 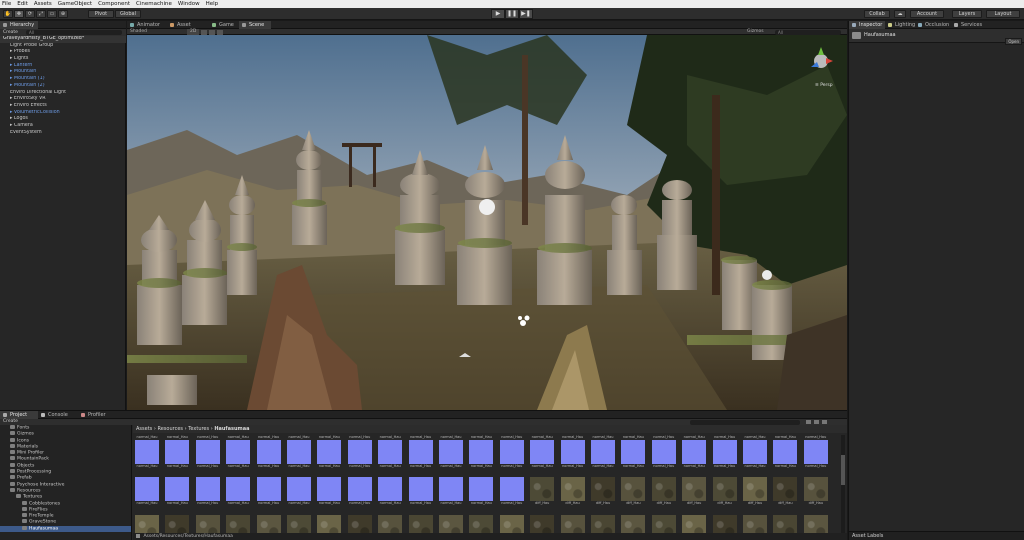 What do you see at coordinates (900, 14) in the screenshot?
I see `cloud-icon: ☁` at bounding box center [900, 14].